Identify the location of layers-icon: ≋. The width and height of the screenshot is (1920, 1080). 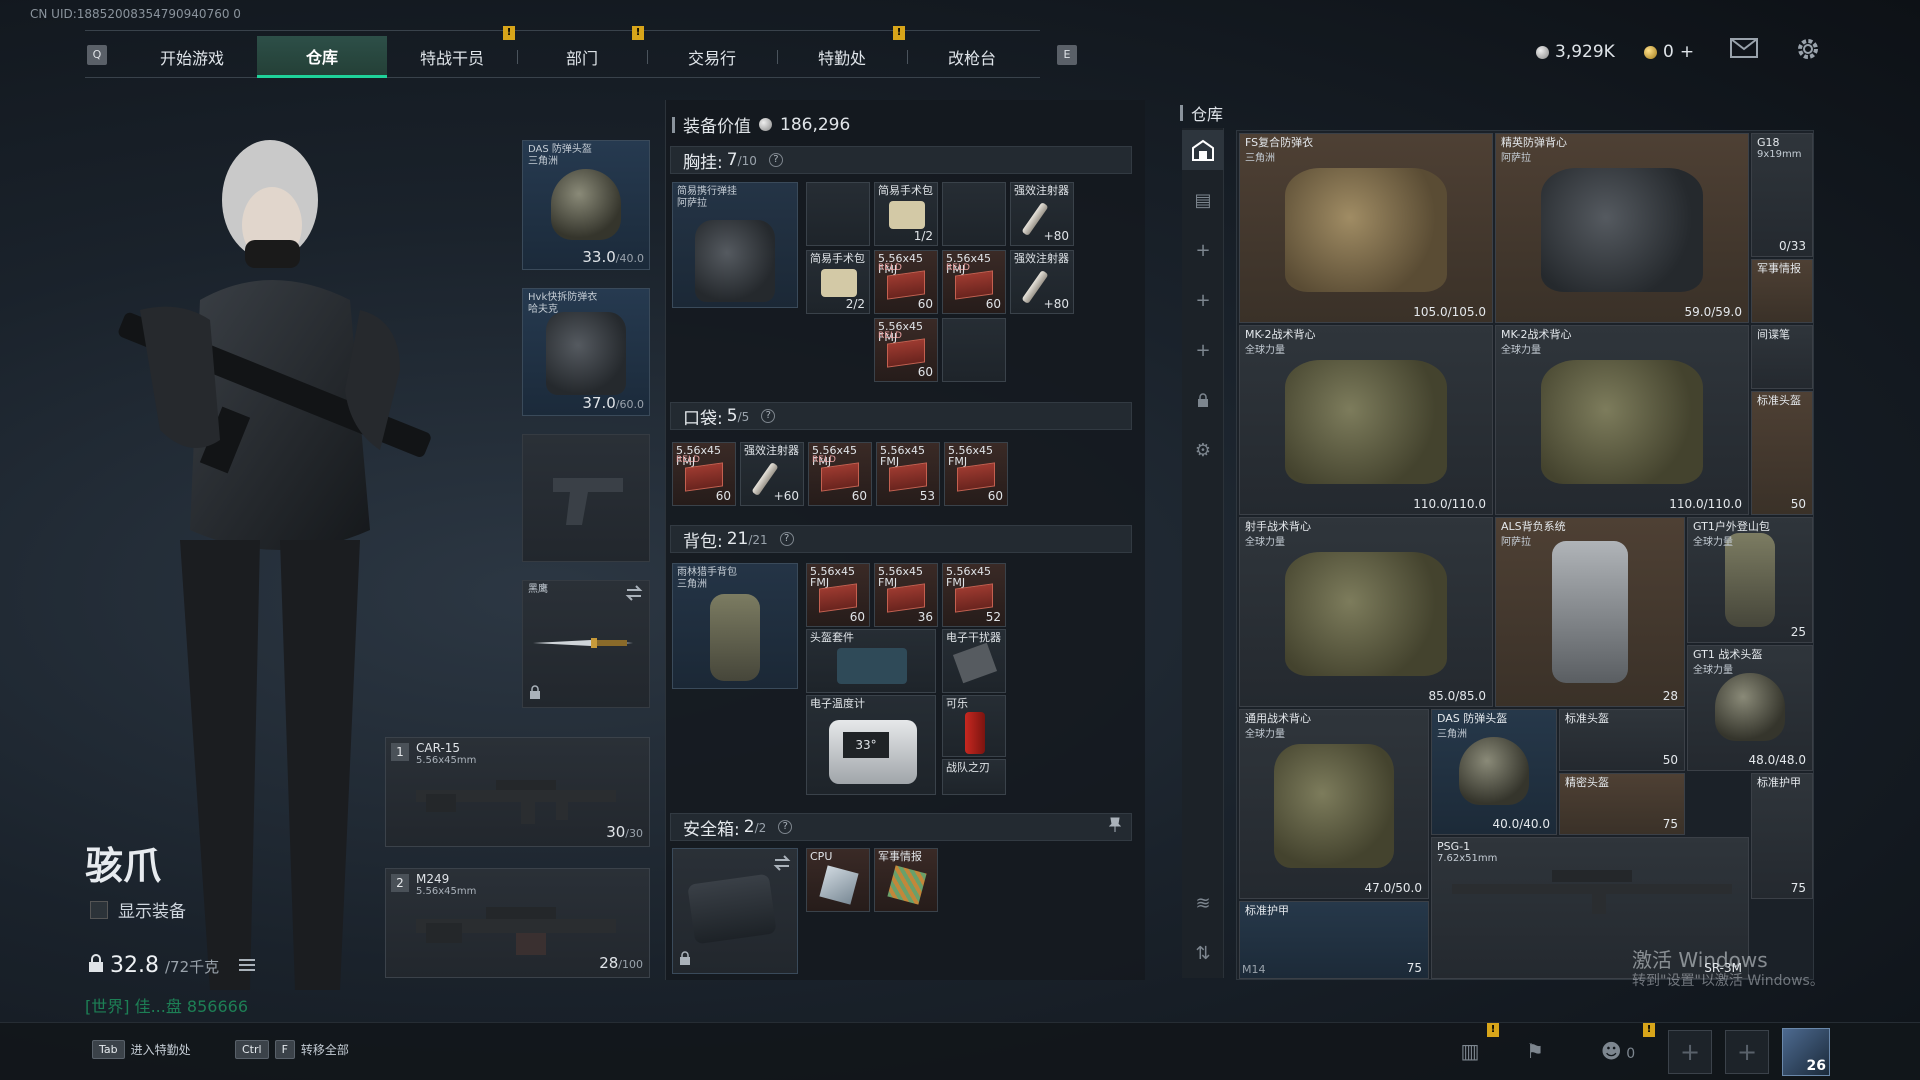
(1203, 903).